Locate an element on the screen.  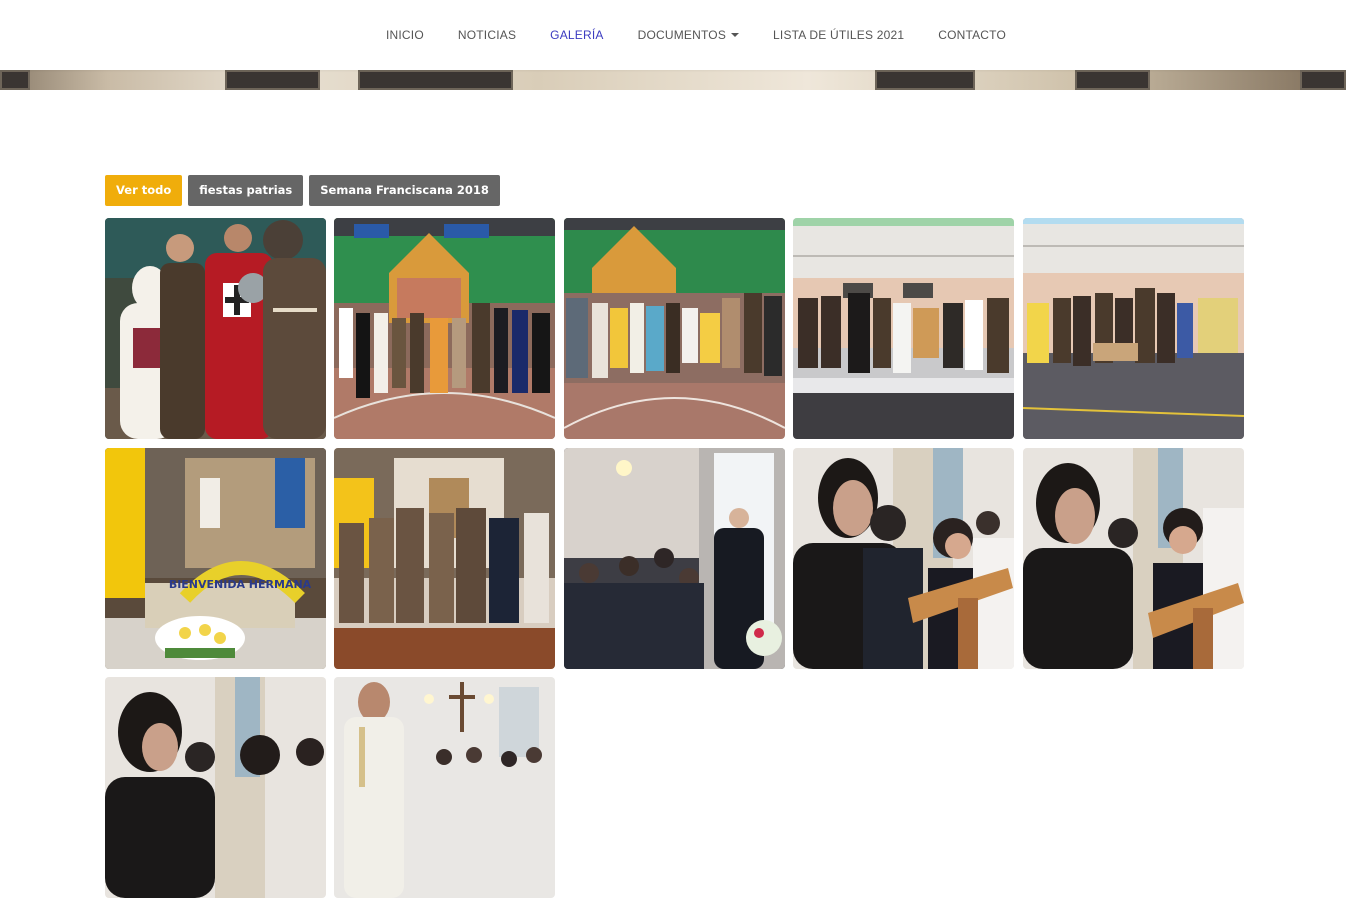
nav-item-inicio: INICIO is located at coordinates (405, 35).